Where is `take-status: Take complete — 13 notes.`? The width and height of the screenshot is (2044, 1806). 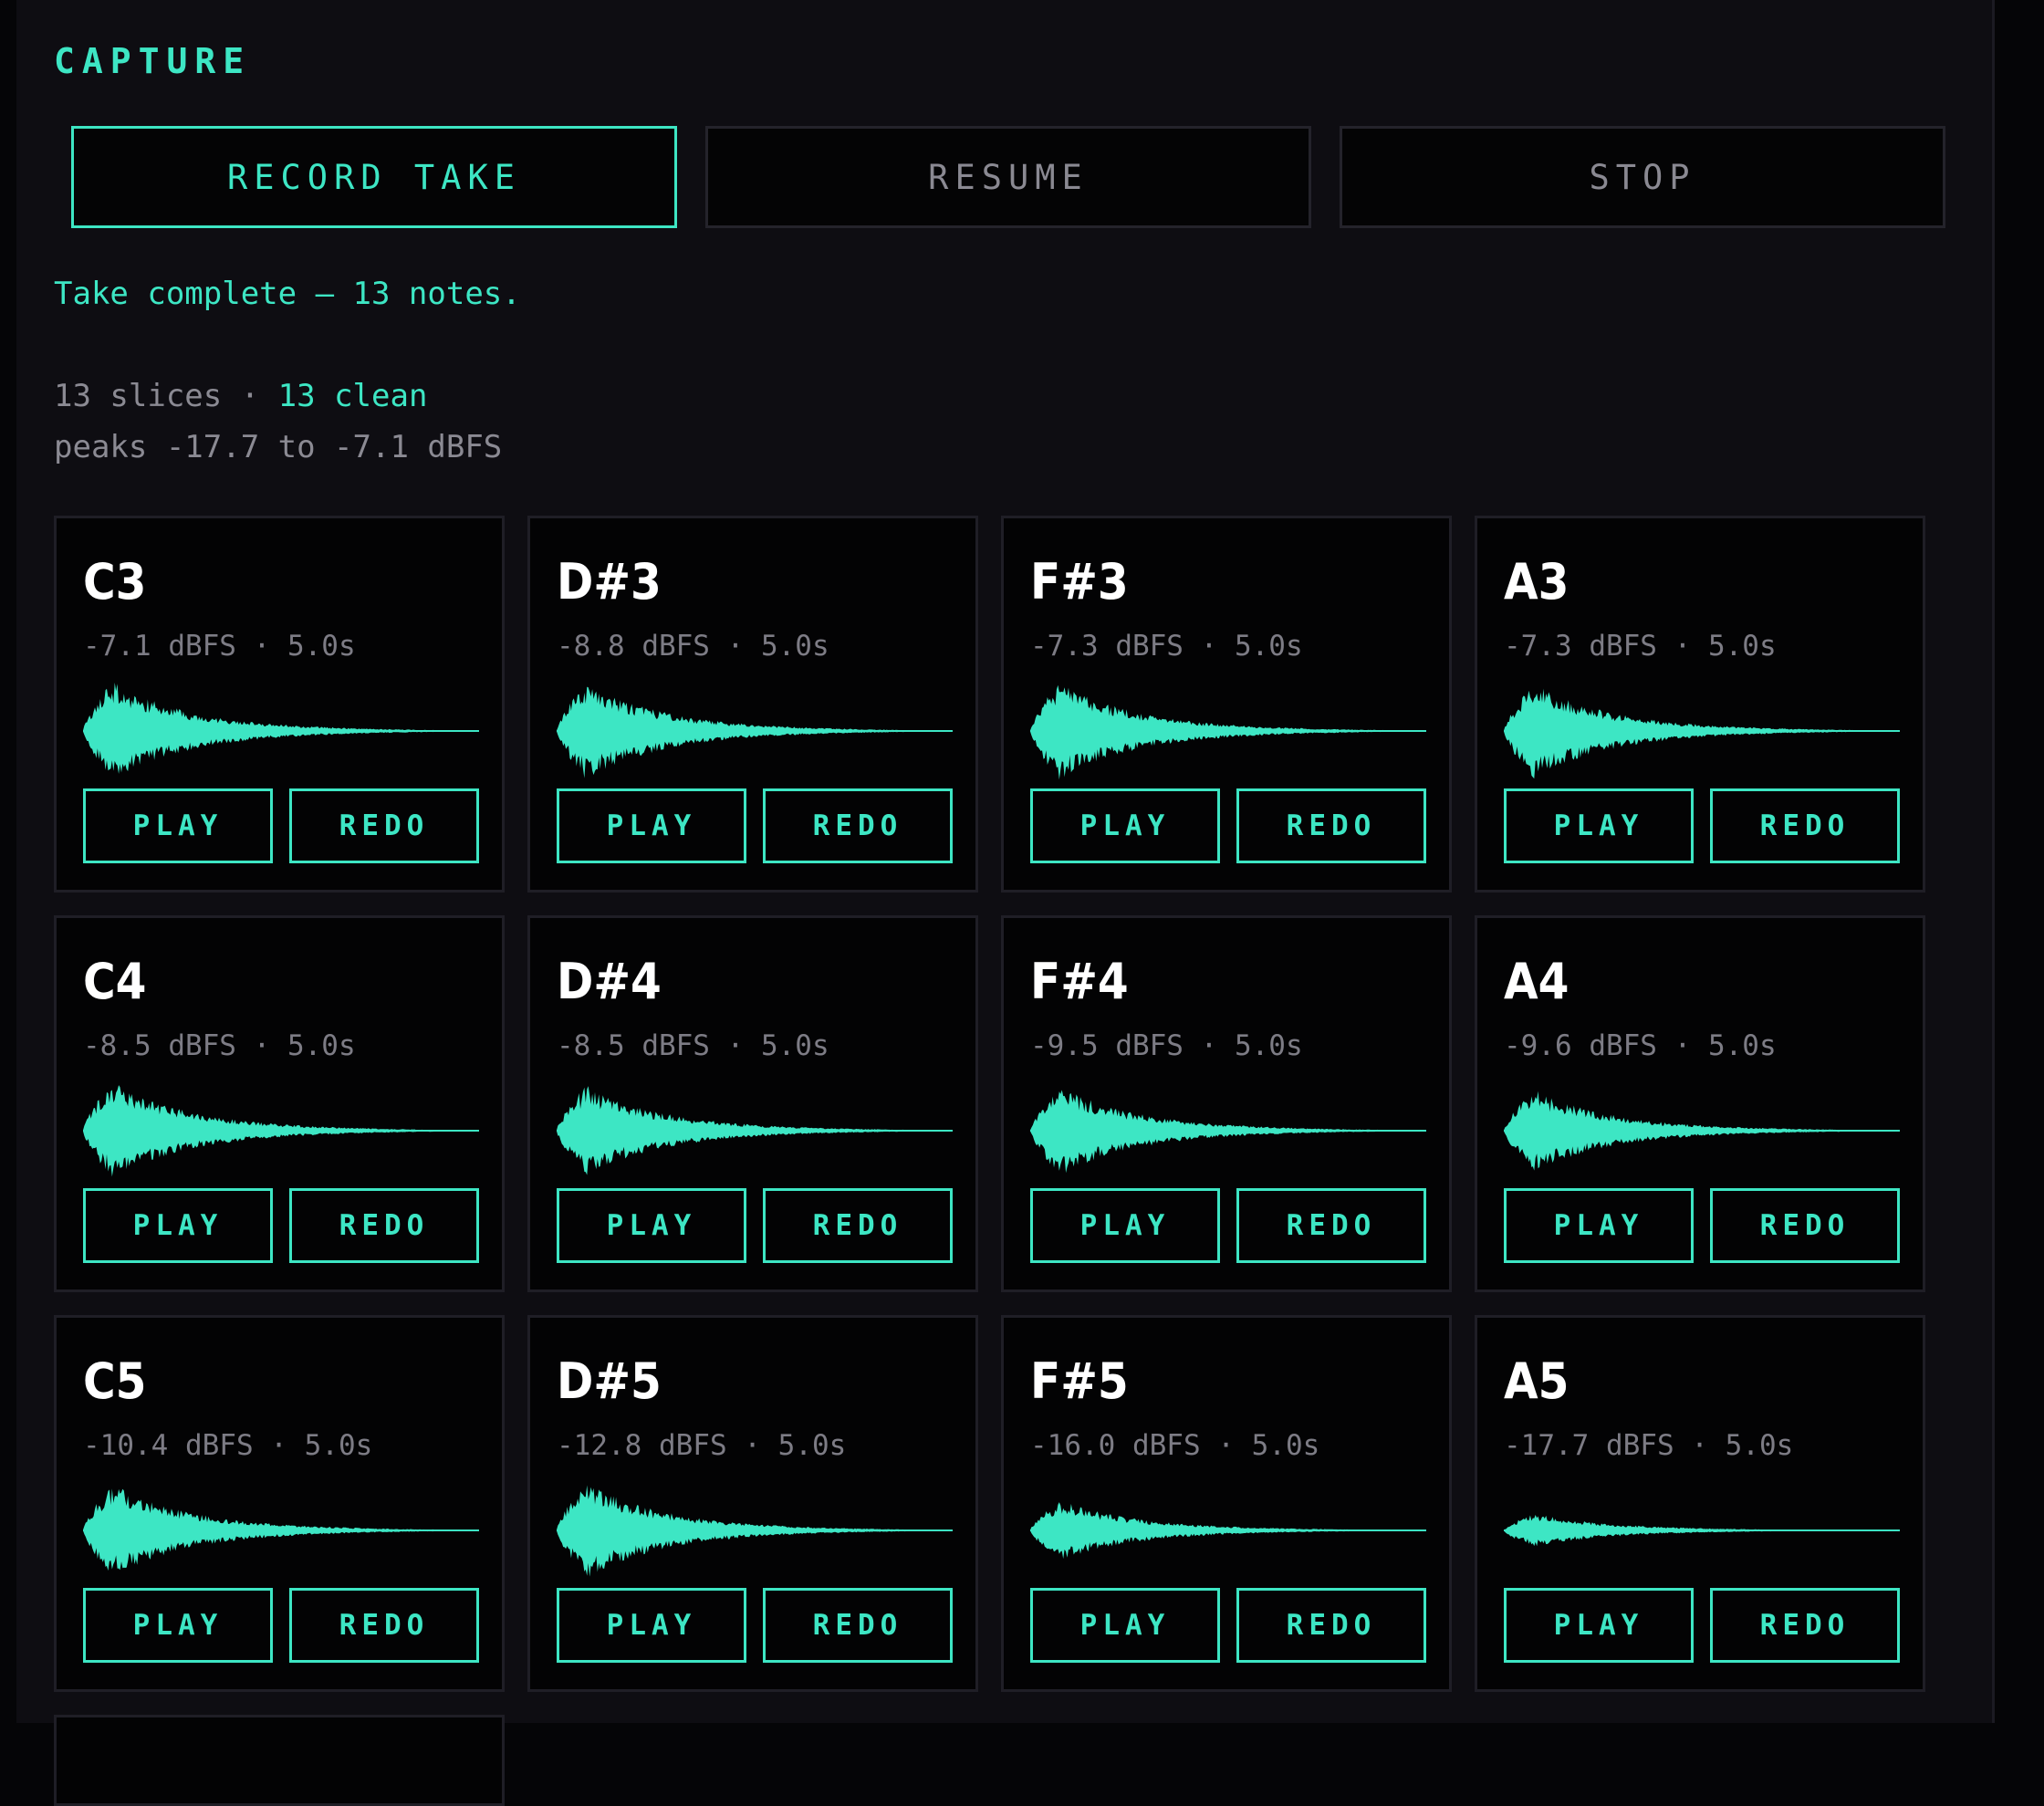
take-status: Take complete — 13 notes. is located at coordinates (287, 294).